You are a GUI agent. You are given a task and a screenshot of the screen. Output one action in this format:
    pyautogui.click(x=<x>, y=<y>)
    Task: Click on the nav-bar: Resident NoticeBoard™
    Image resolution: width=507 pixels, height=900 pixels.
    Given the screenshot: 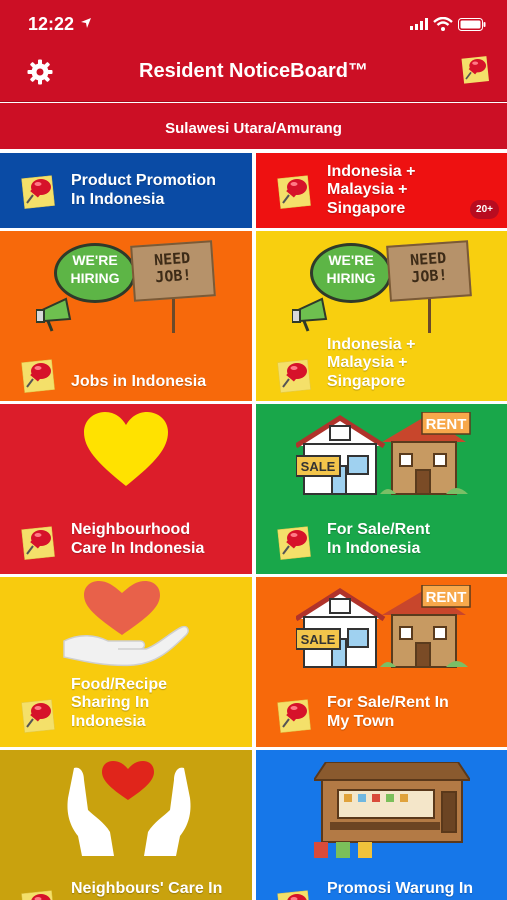 What is the action you would take?
    pyautogui.click(x=253, y=73)
    